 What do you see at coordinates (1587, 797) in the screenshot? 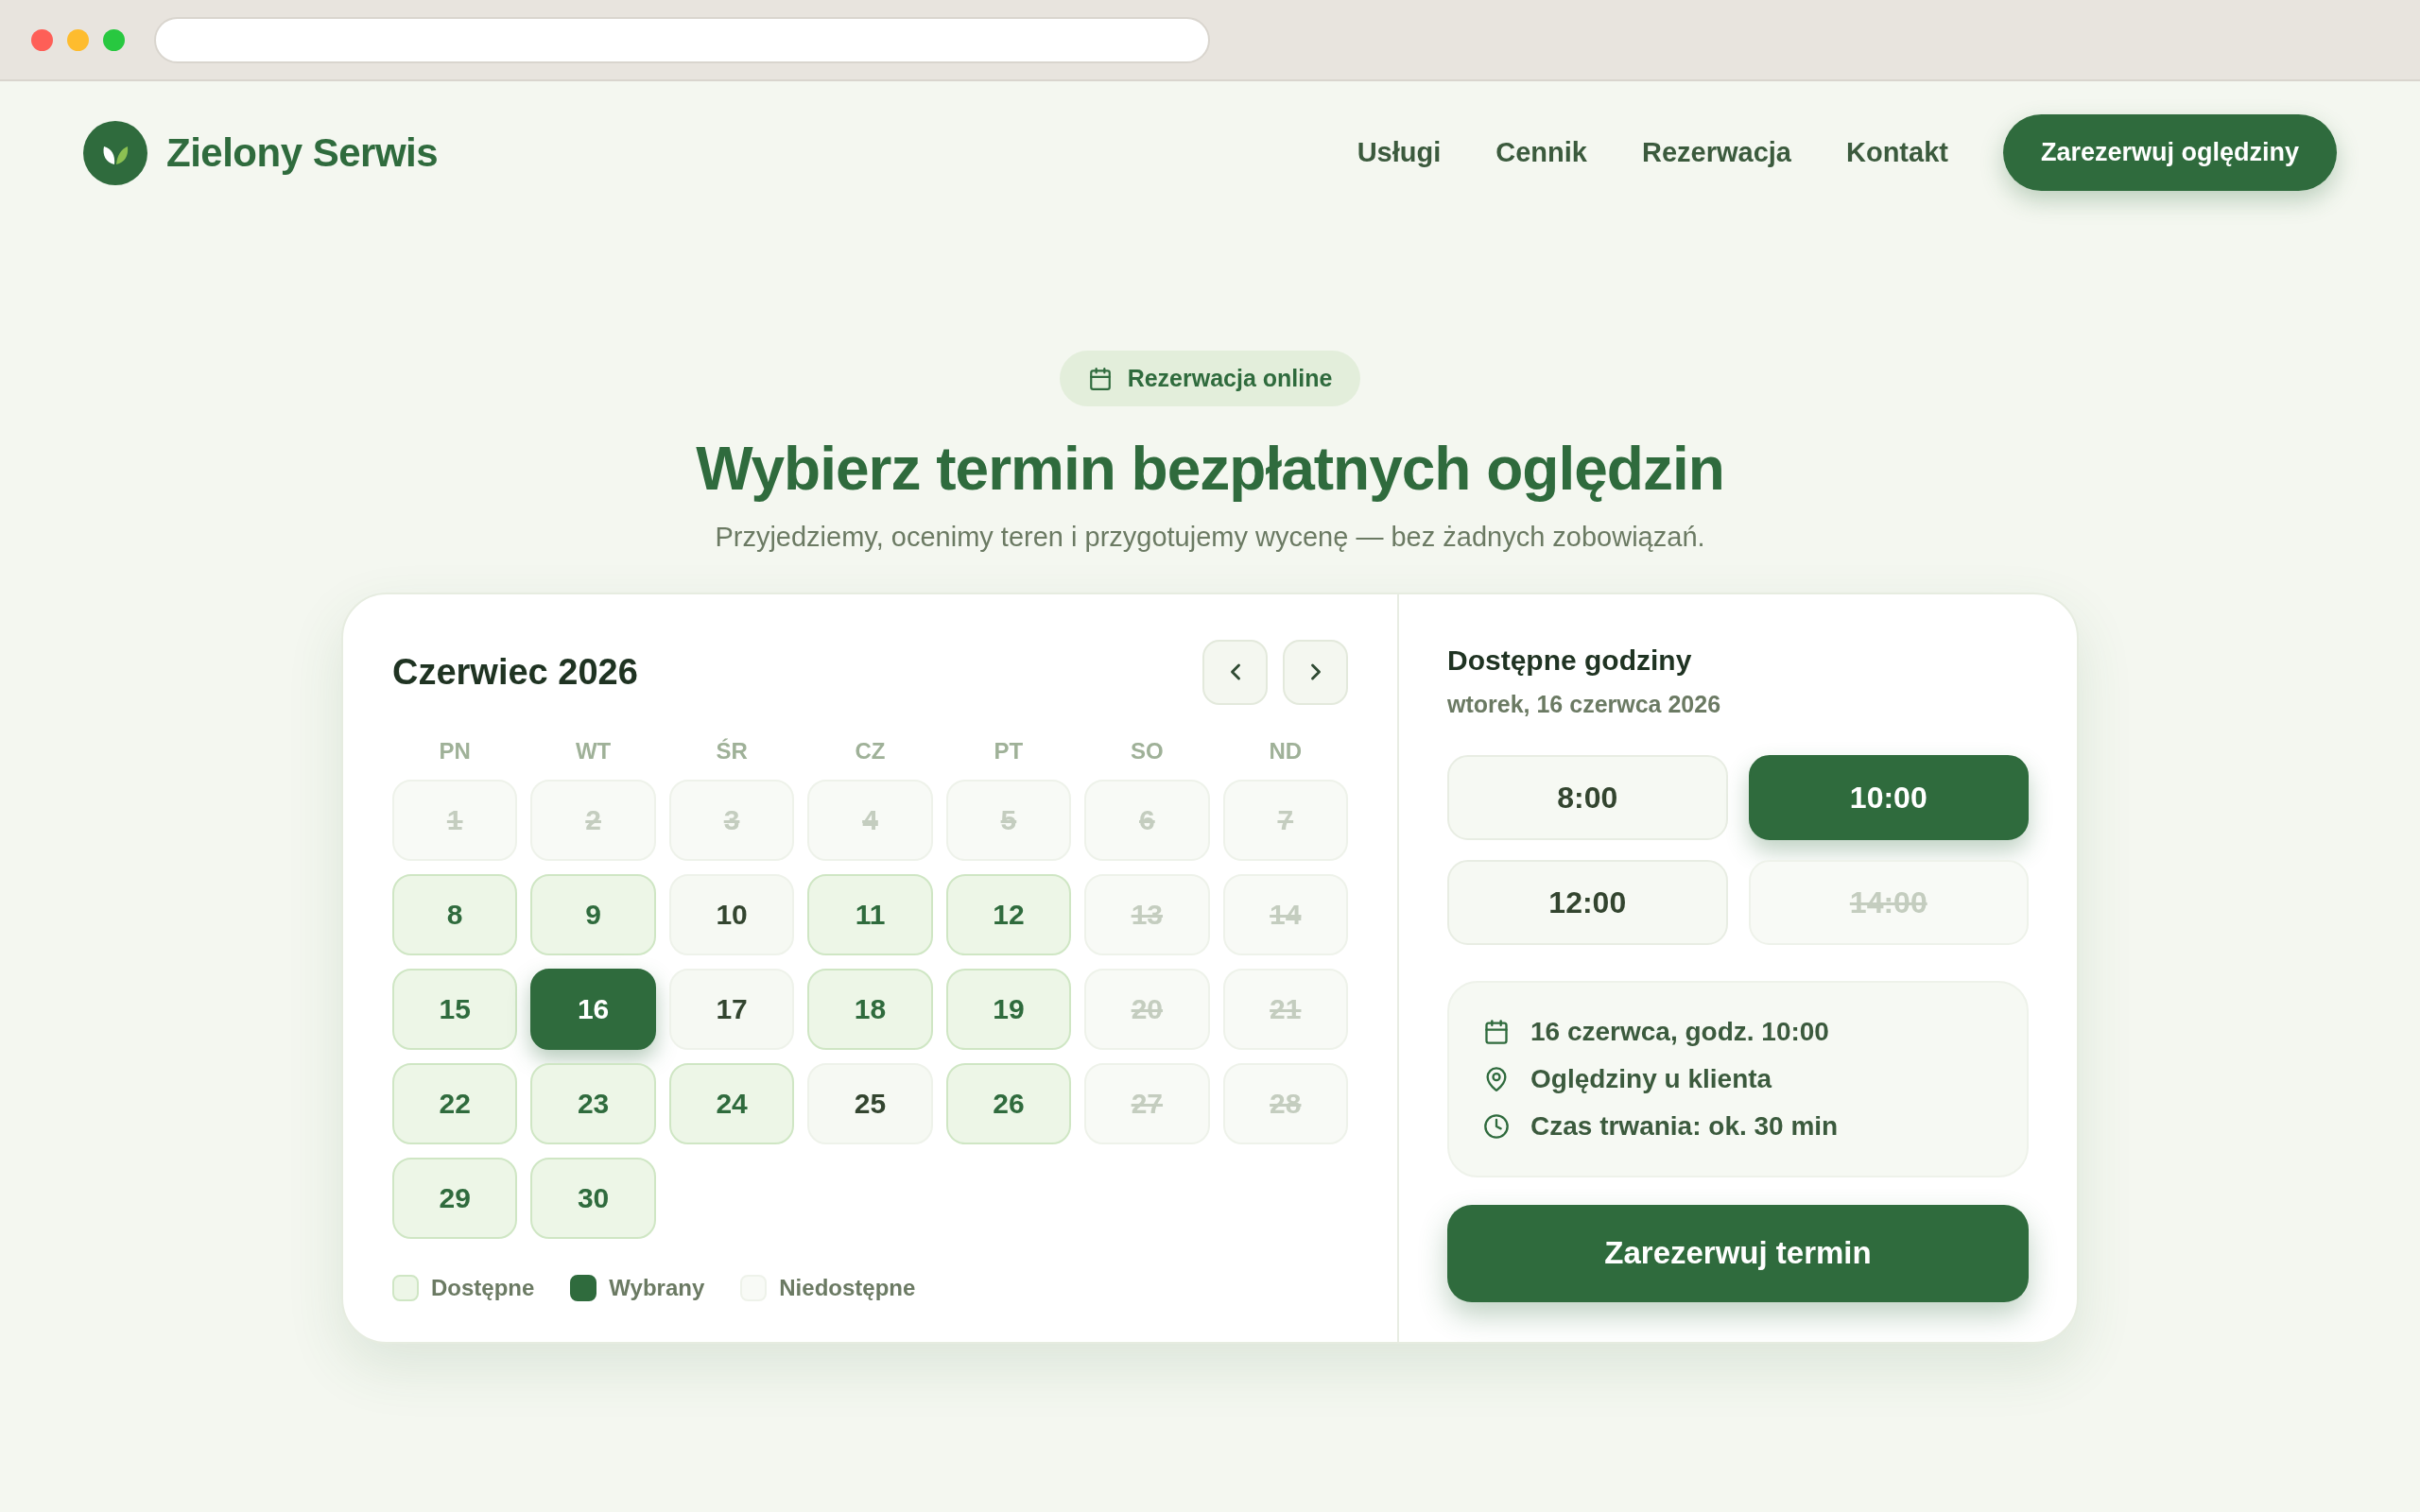
I see `time-slot: 8:00` at bounding box center [1587, 797].